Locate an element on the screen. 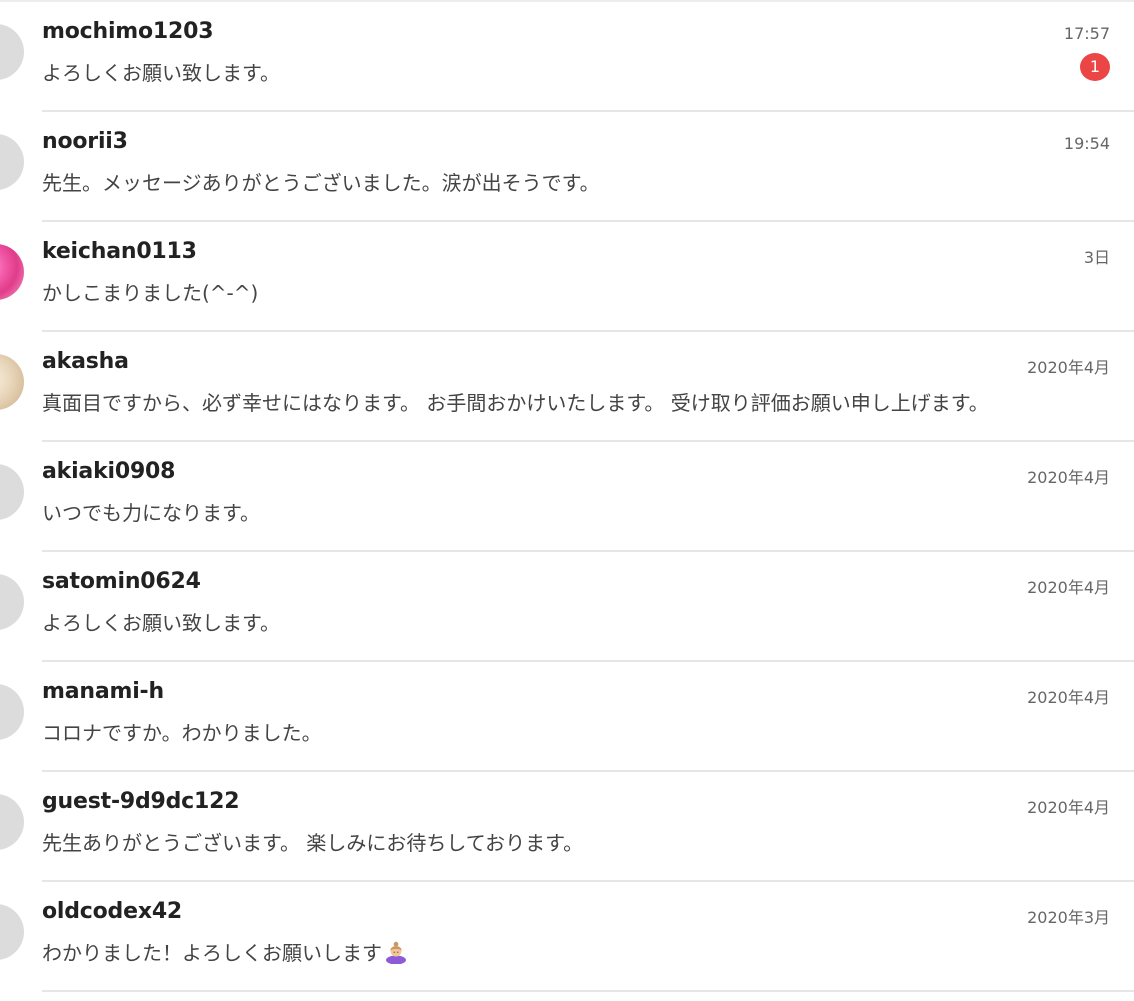  conversation-username: keichan0113 is located at coordinates (119, 251).